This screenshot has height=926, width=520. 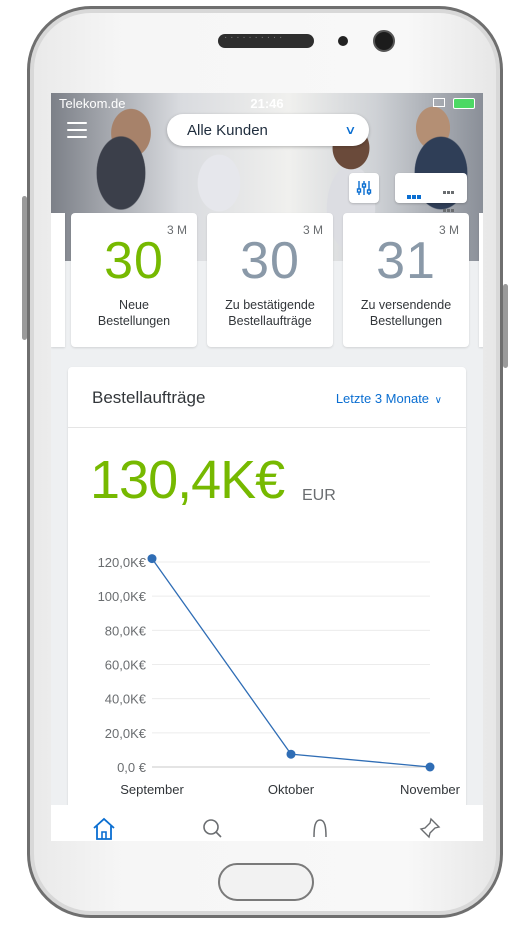 What do you see at coordinates (320, 828) in the screenshot?
I see `notifications-icon` at bounding box center [320, 828].